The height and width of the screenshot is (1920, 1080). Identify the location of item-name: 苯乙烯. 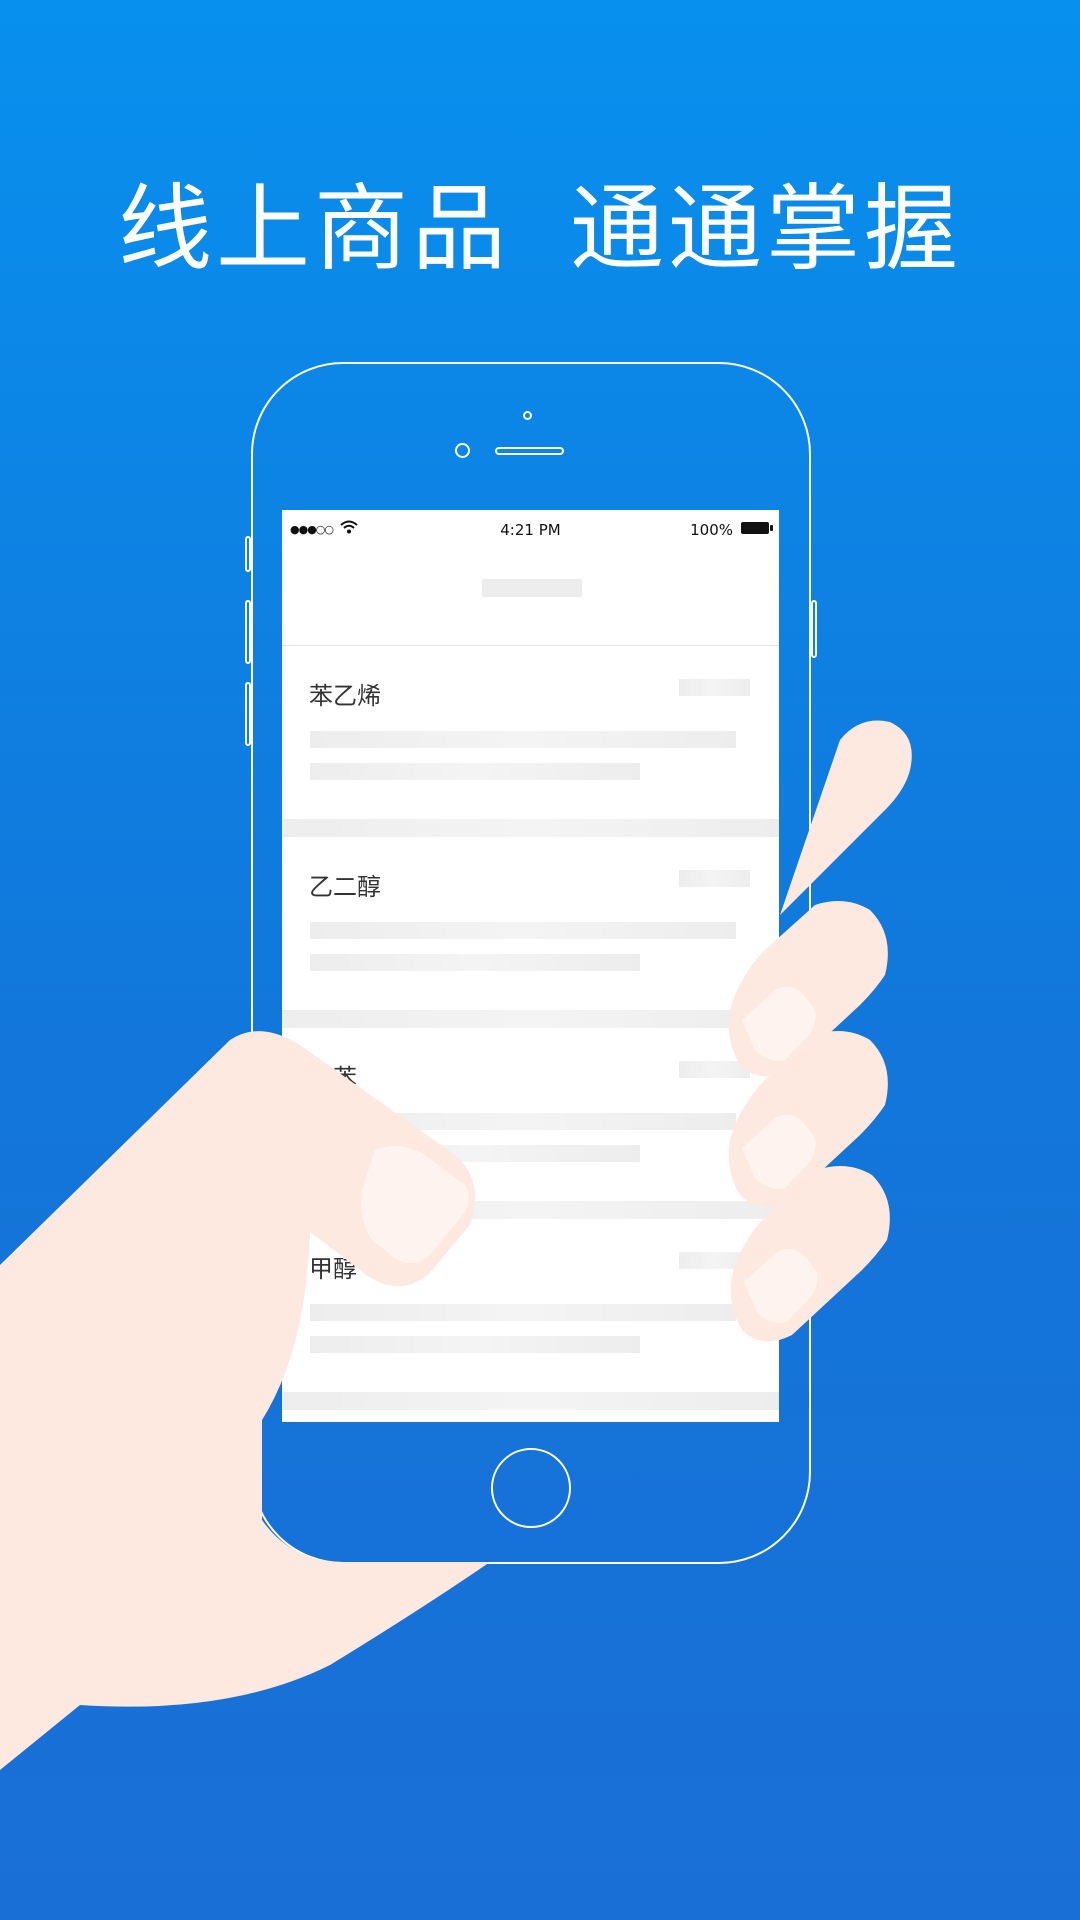
(345, 696).